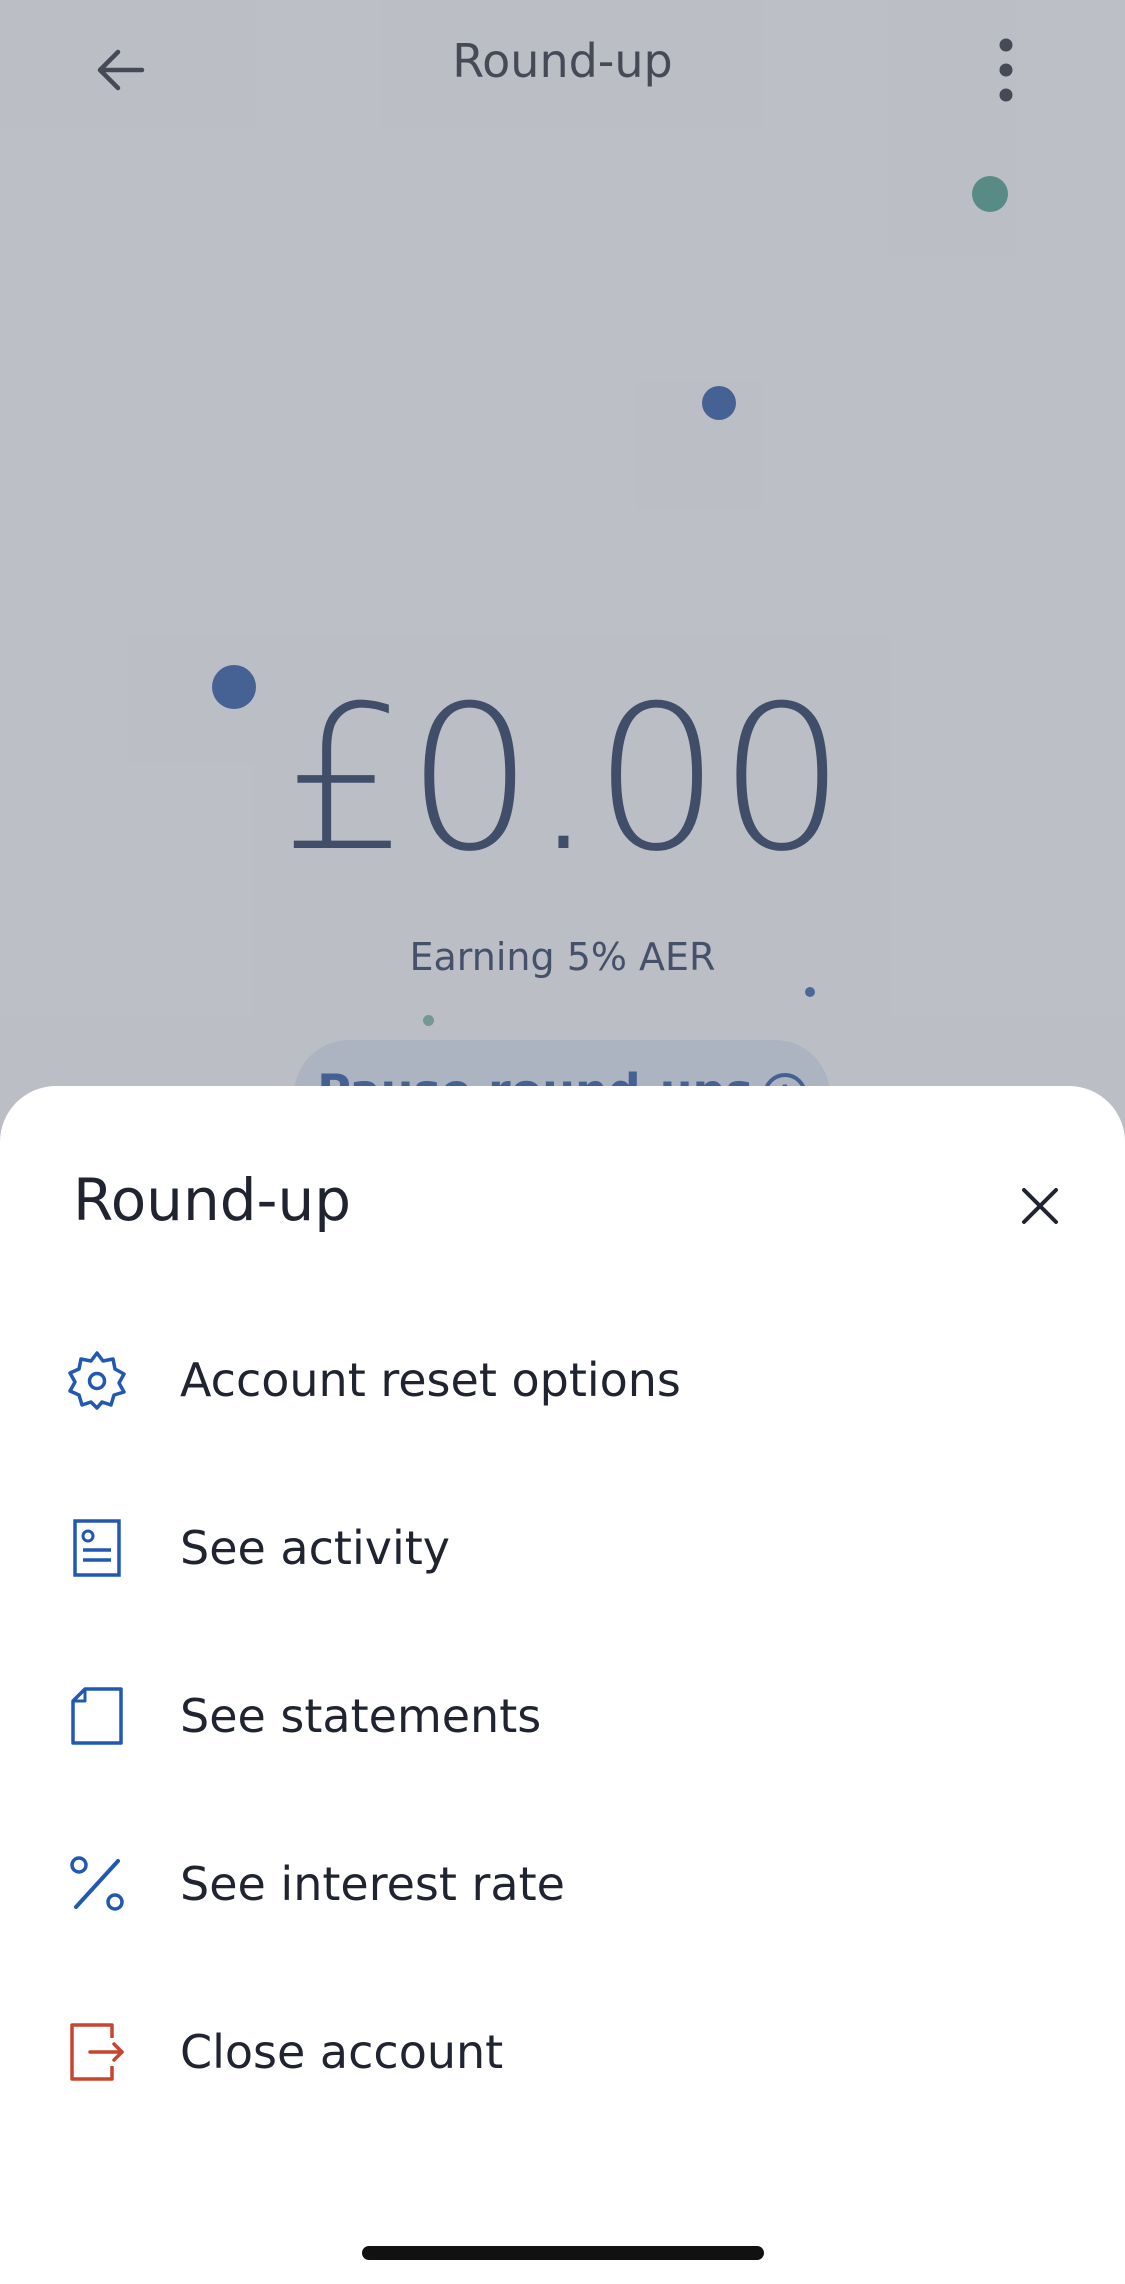 The width and height of the screenshot is (1125, 2284). Describe the element at coordinates (562, 2052) in the screenshot. I see `menu-item-close-account: Close account` at that location.